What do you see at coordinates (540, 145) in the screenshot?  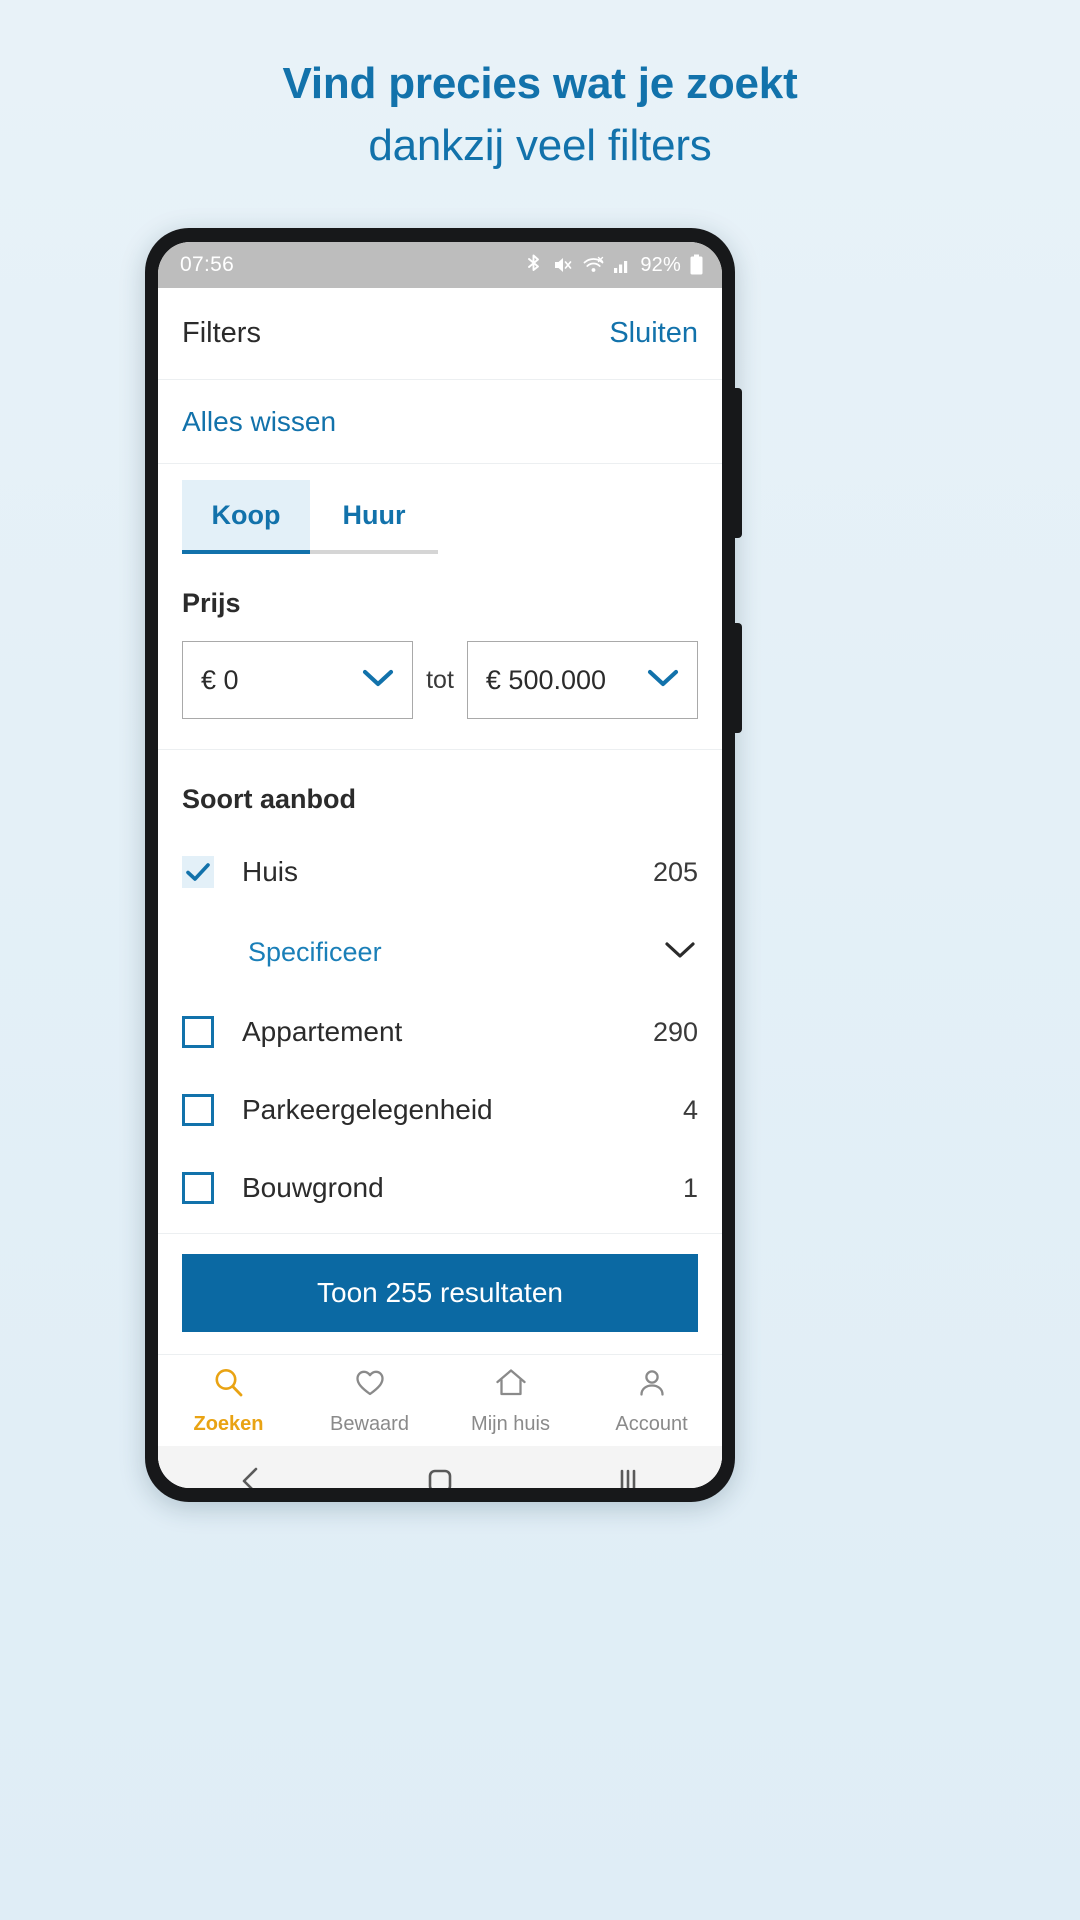 I see `headline-line-2: dankzij veel filters` at bounding box center [540, 145].